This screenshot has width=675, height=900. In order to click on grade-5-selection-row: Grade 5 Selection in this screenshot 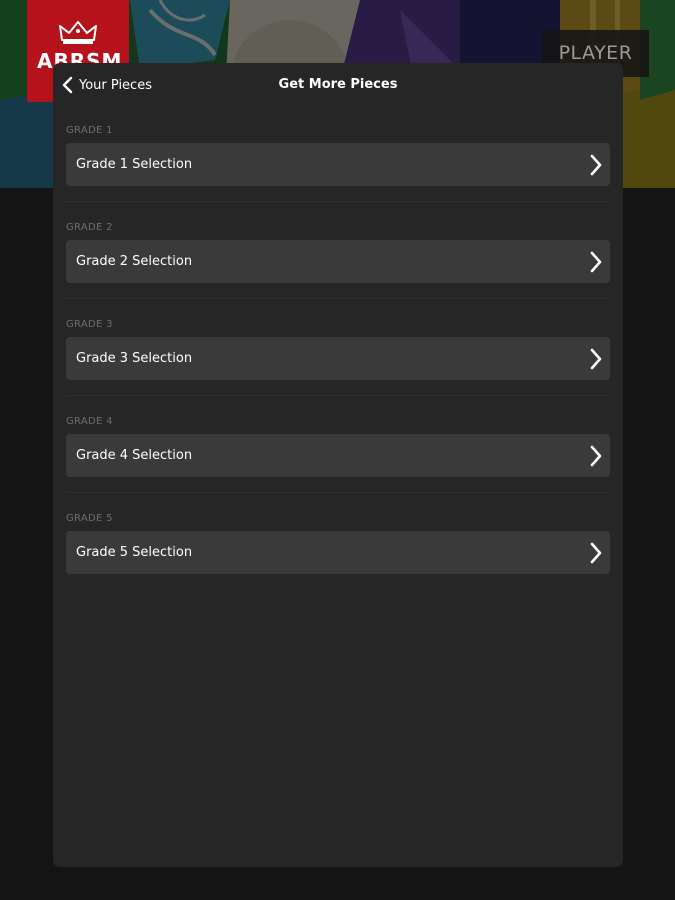, I will do `click(338, 552)`.